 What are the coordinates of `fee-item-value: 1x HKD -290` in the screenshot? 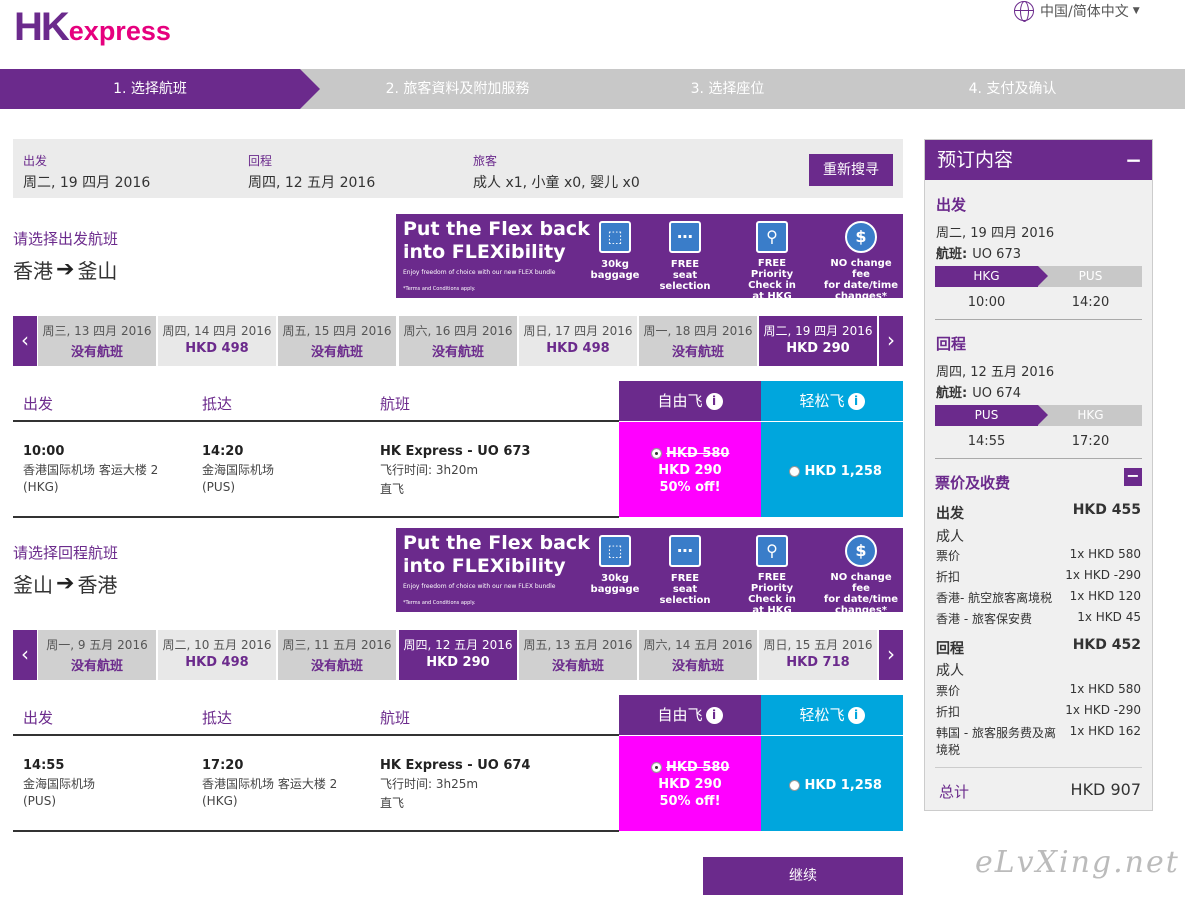 It's located at (1103, 710).